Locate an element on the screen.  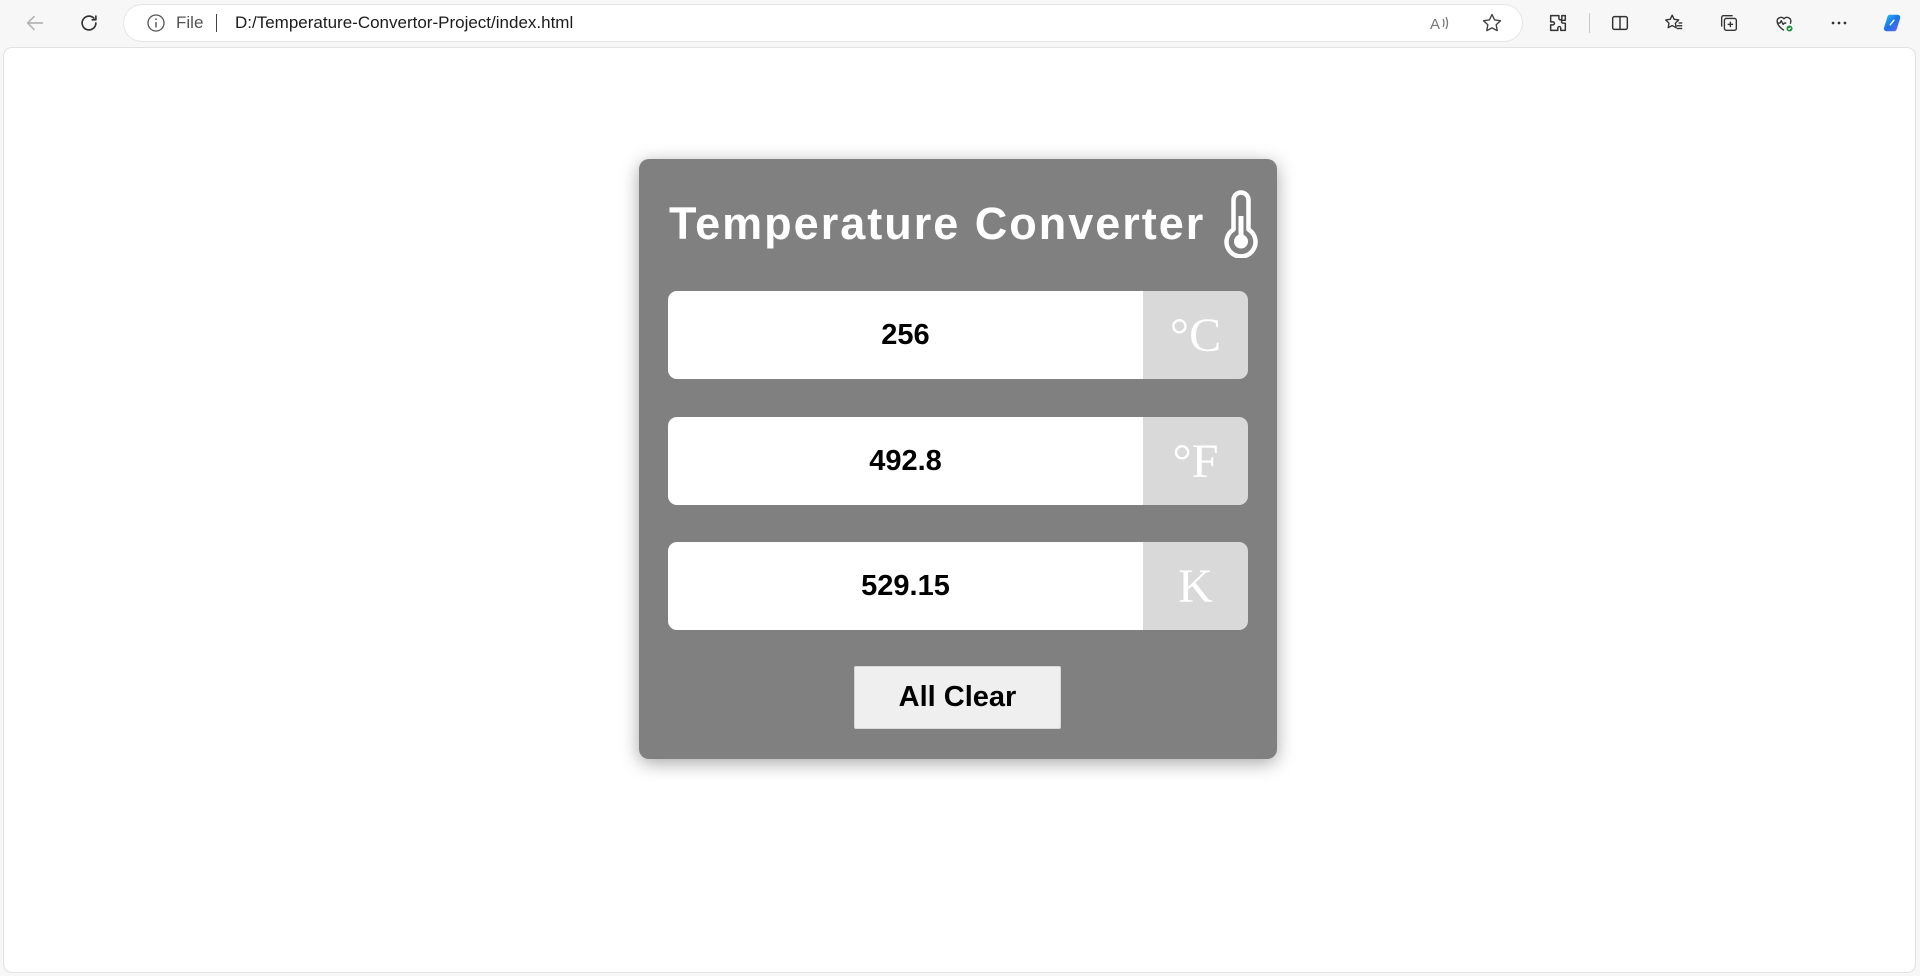
read-aloud-icon: A is located at coordinates (1440, 23).